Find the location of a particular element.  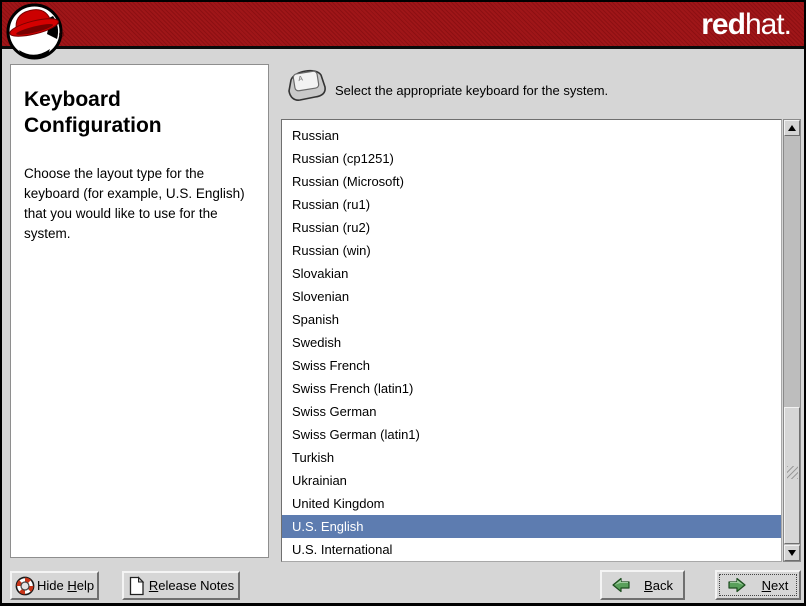

back-label: Back is located at coordinates (658, 585).